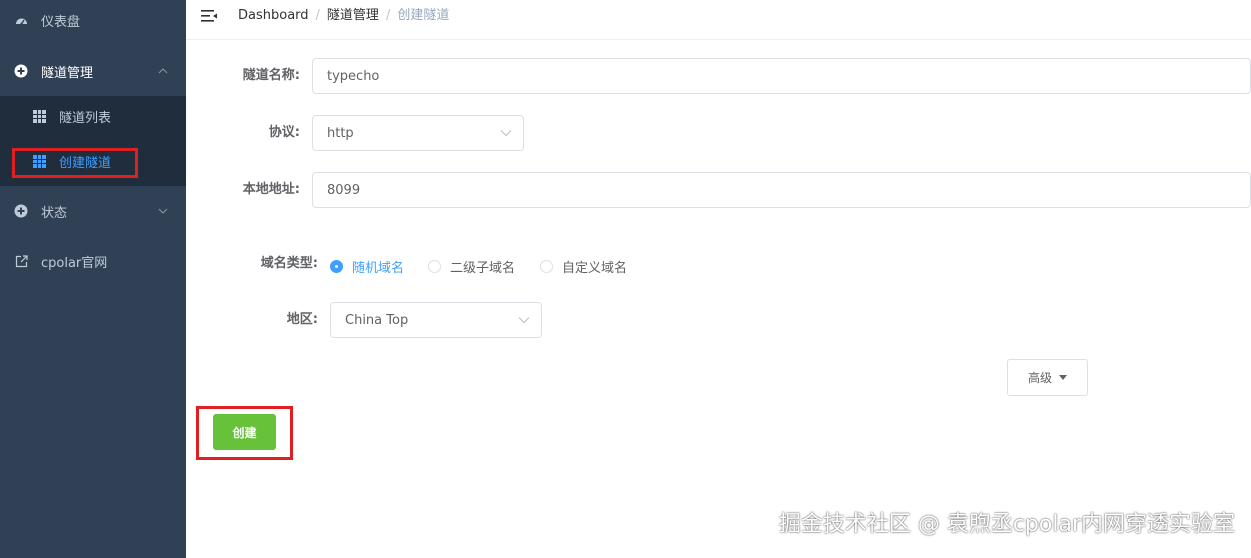 The image size is (1251, 558). Describe the element at coordinates (67, 73) in the screenshot. I see `sidebar-item-label: 隧道管理` at that location.